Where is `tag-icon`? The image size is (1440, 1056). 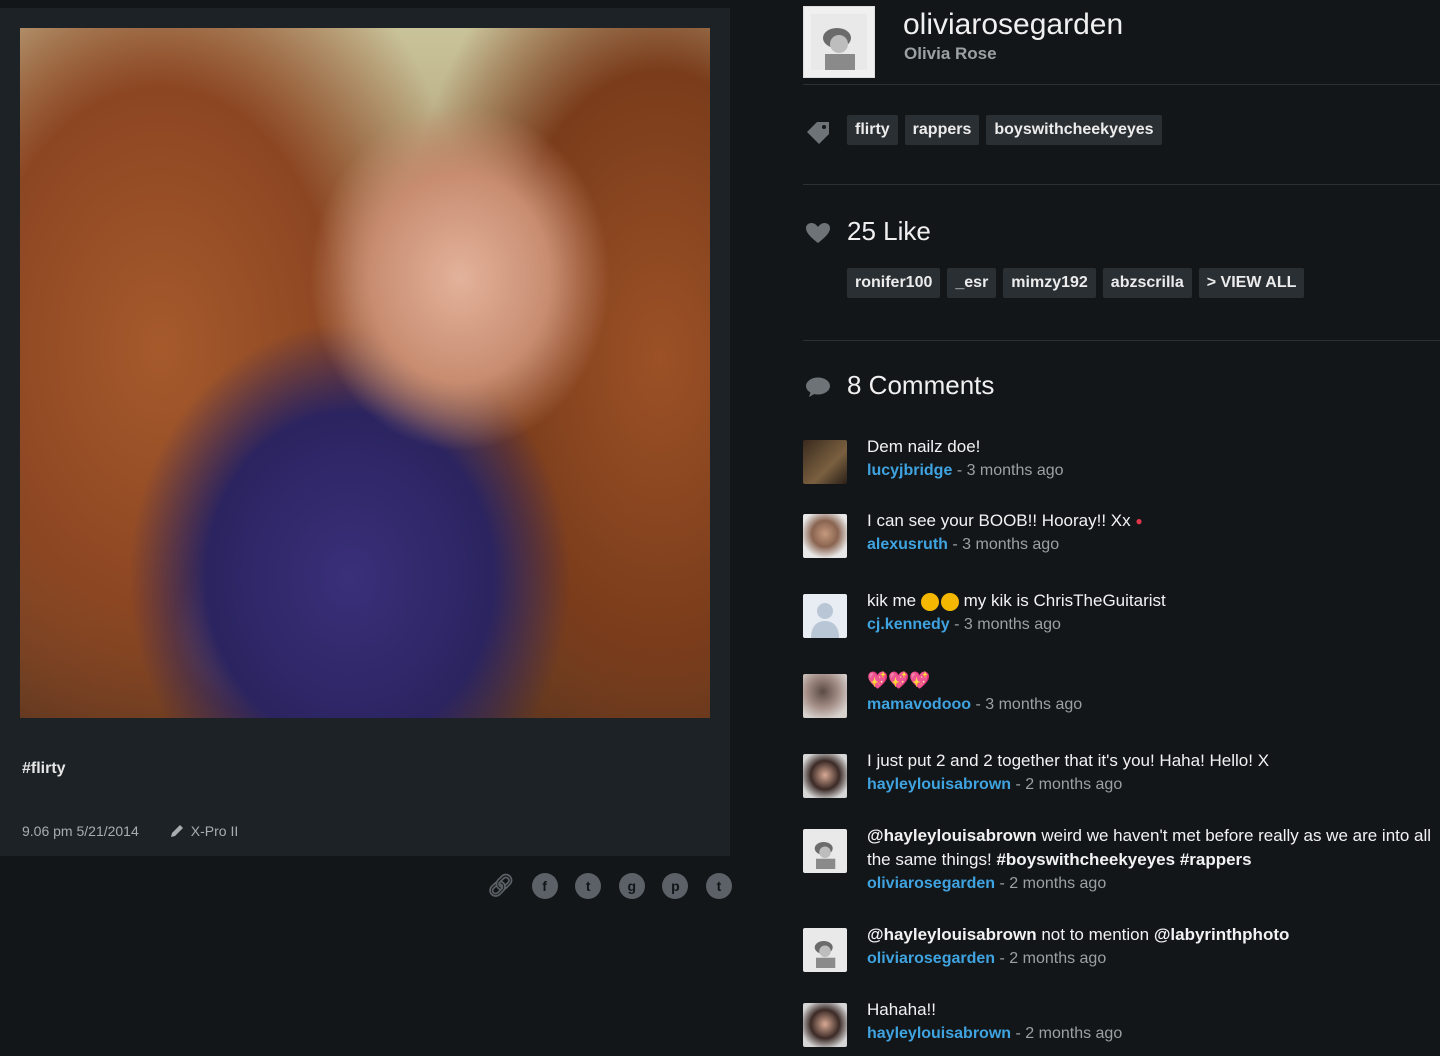
tag-icon is located at coordinates (818, 135).